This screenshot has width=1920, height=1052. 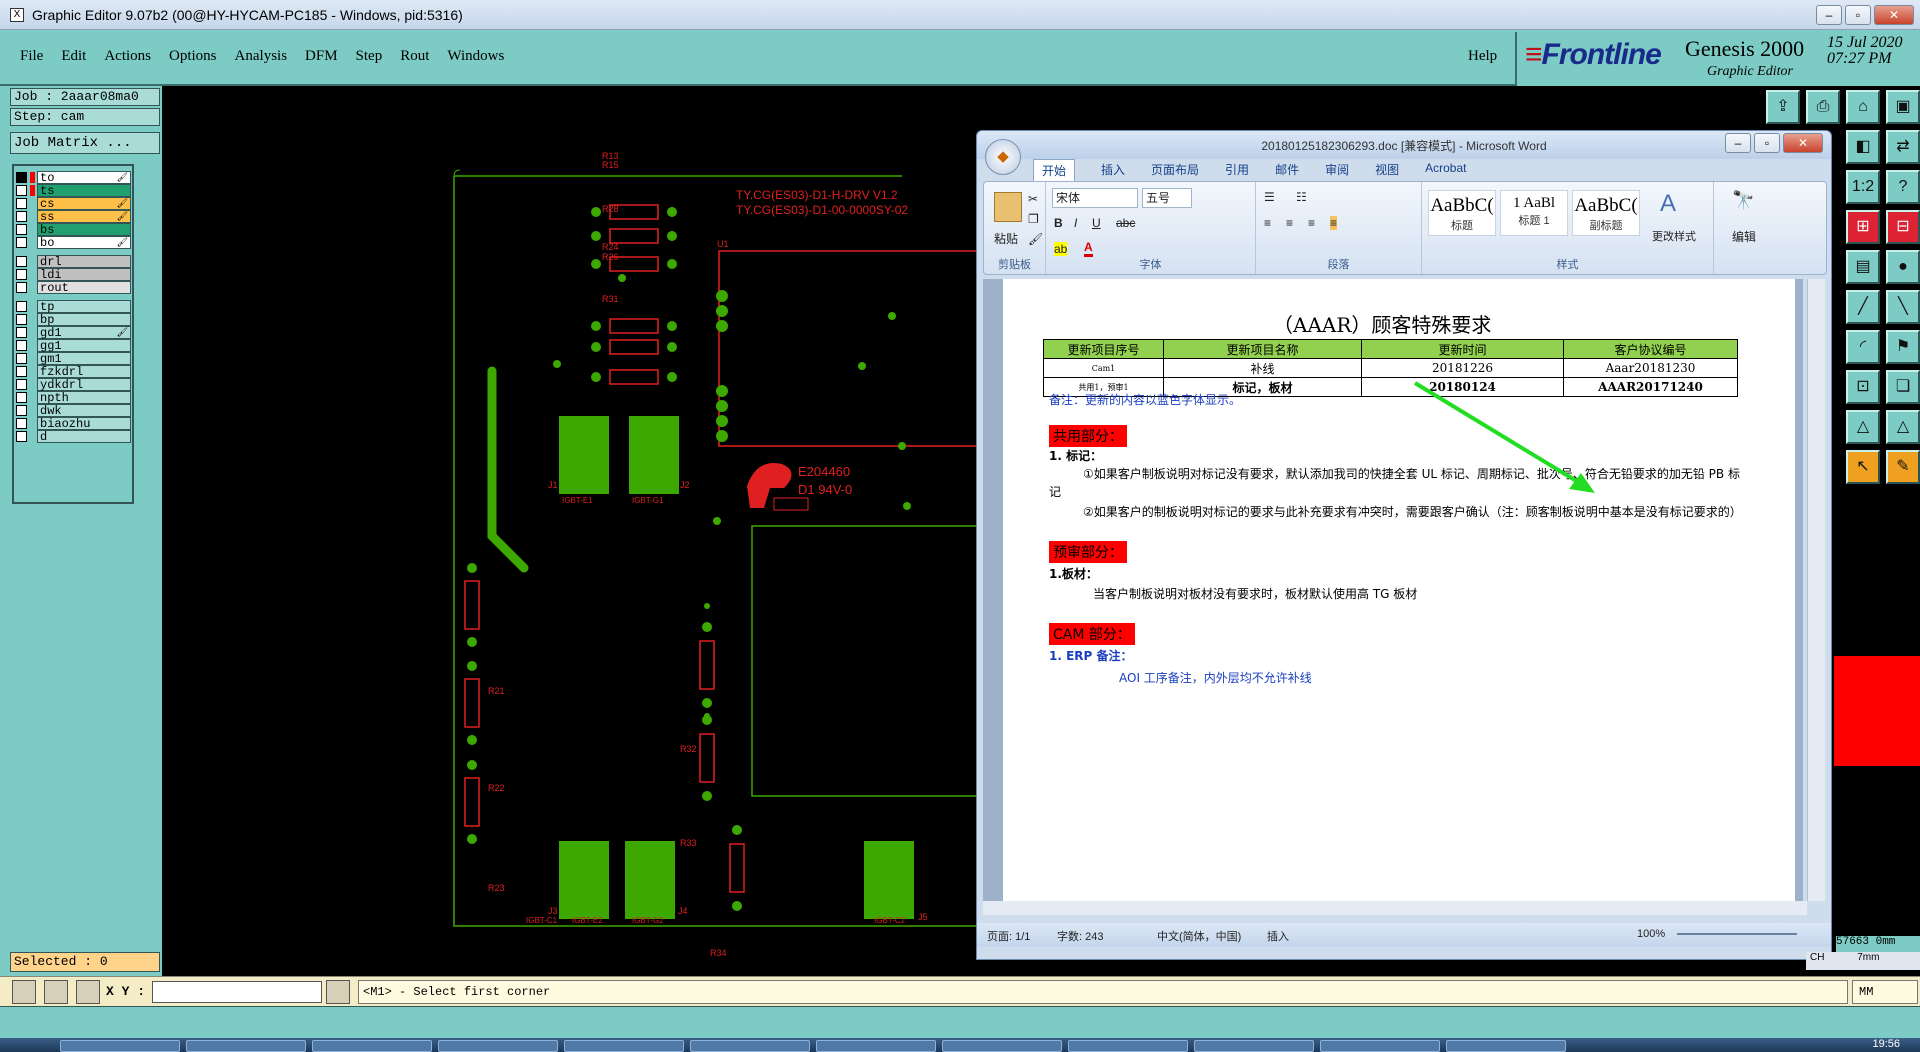 I want to click on print-icon: ⎙, so click(x=1823, y=107).